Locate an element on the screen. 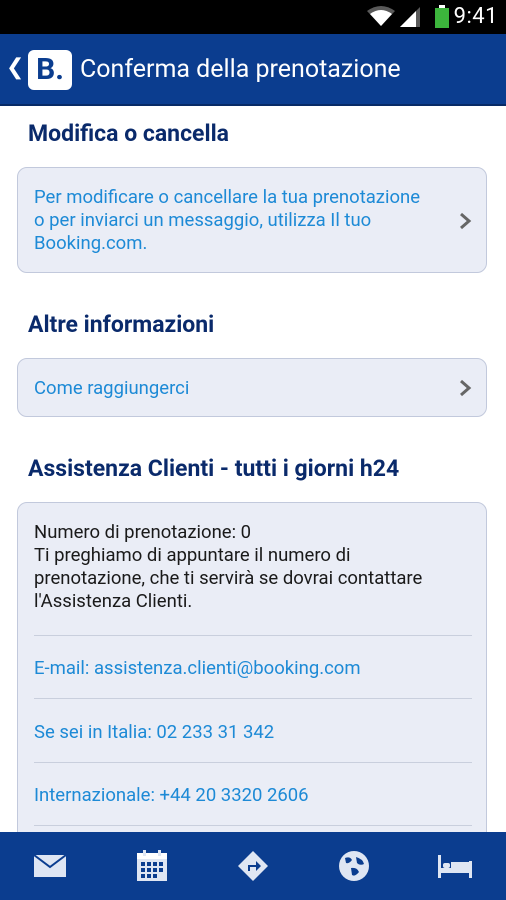 This screenshot has height=900, width=506. directions-icon is located at coordinates (253, 866).